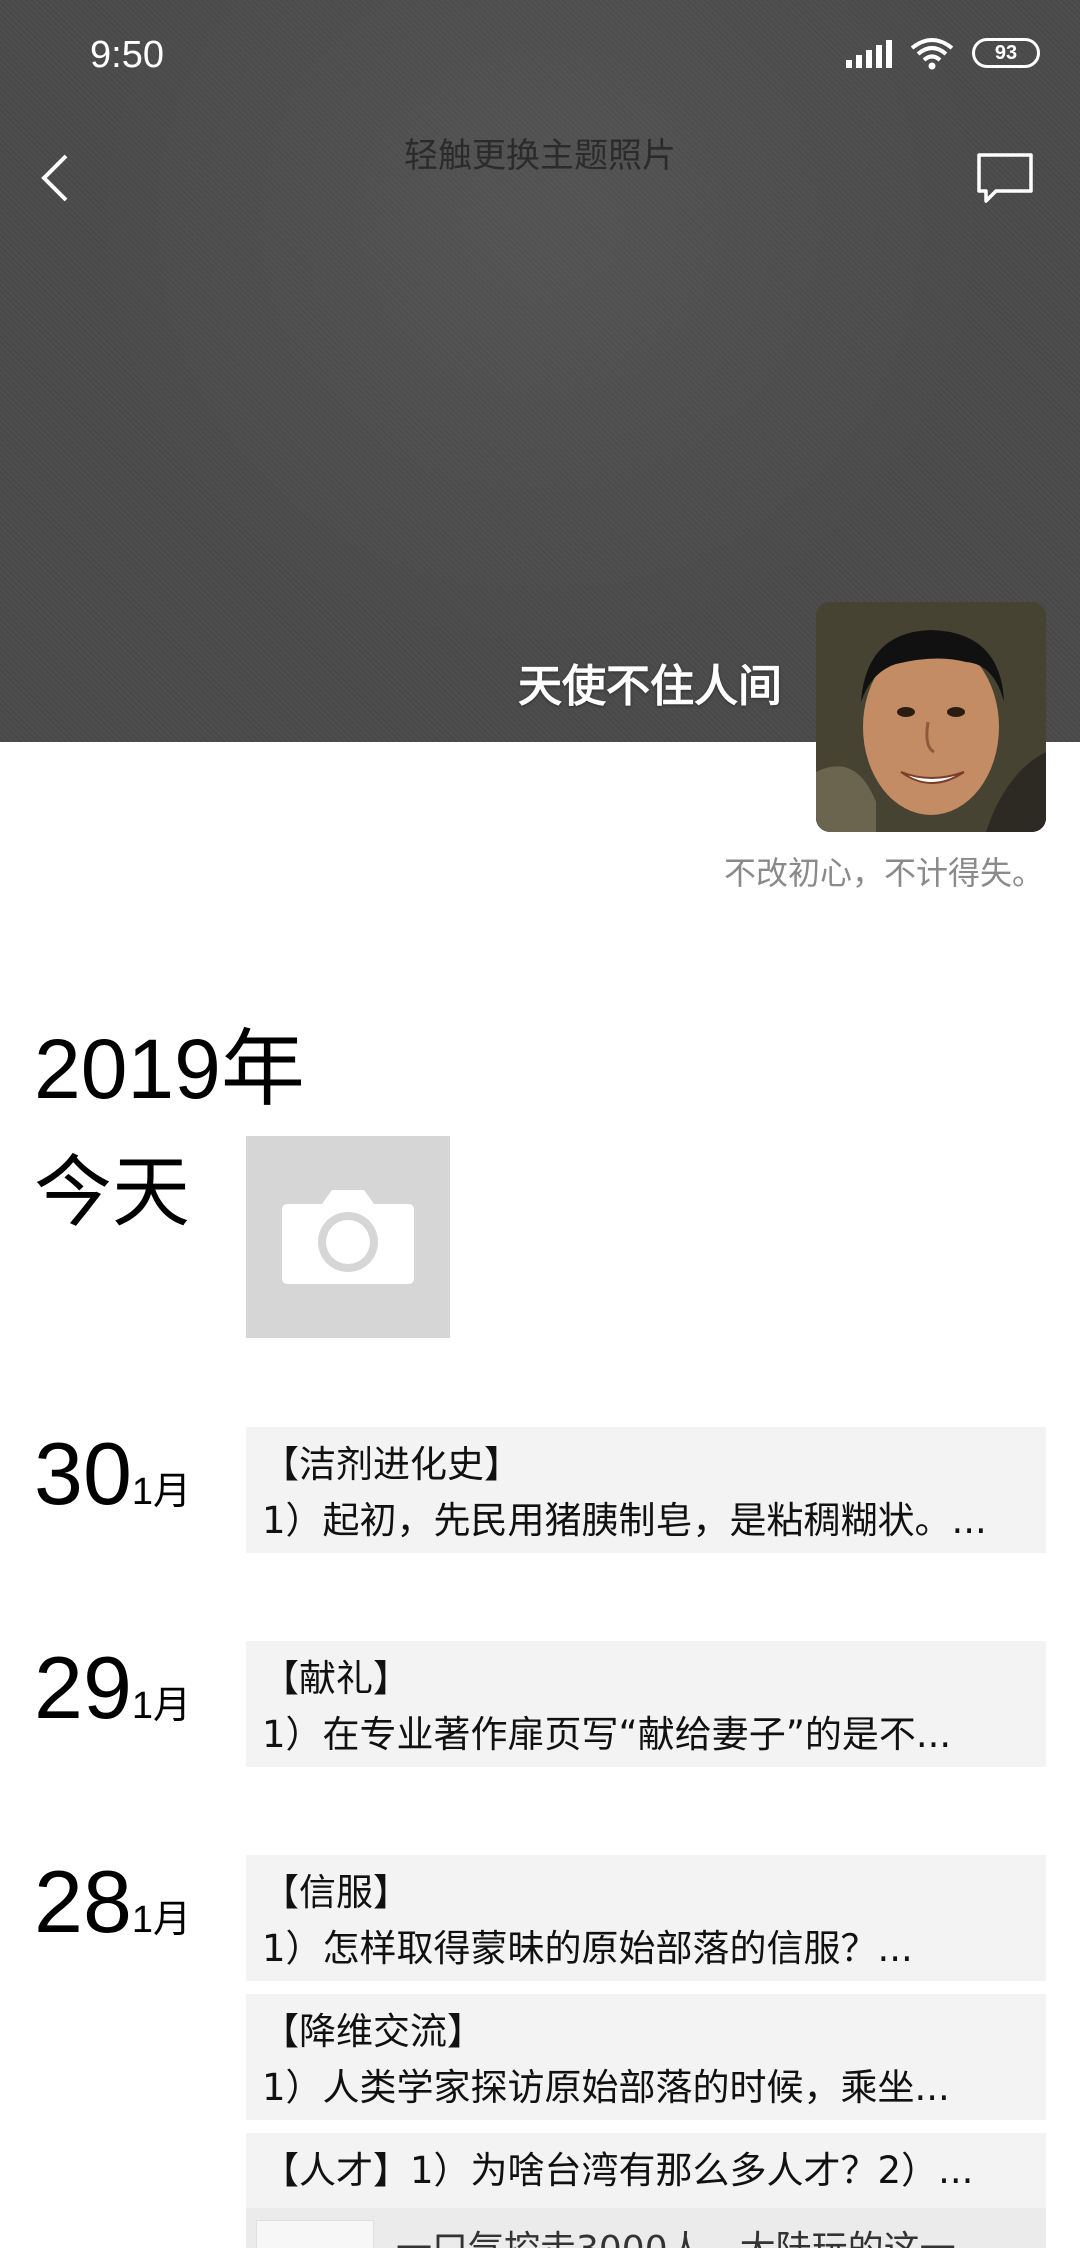 The image size is (1080, 2248). I want to click on profile-signature: 不改初心，不计得失。, so click(883, 873).